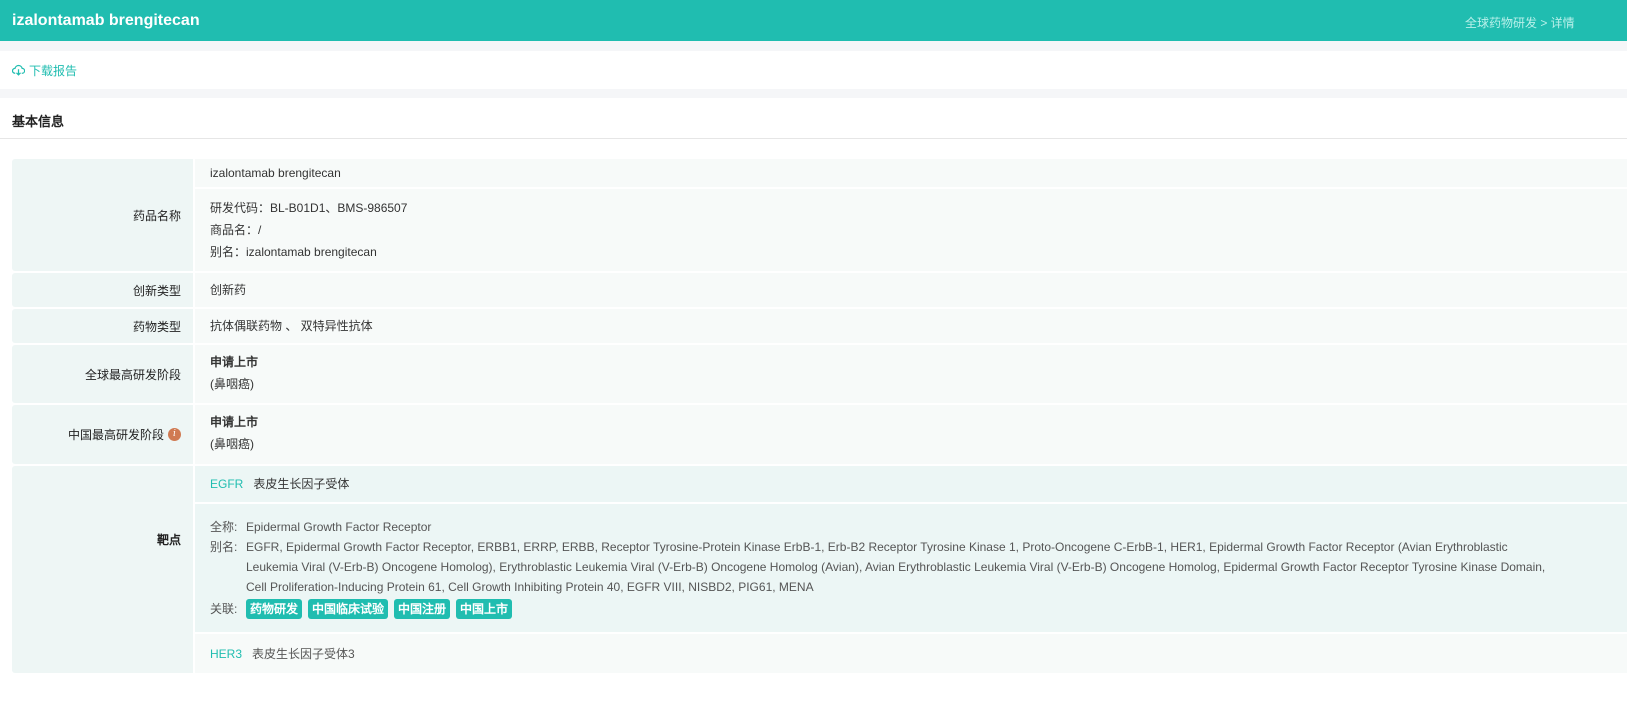 Image resolution: width=1627 pixels, height=718 pixels. What do you see at coordinates (226, 484) in the screenshot?
I see `target-code-link: EGFR` at bounding box center [226, 484].